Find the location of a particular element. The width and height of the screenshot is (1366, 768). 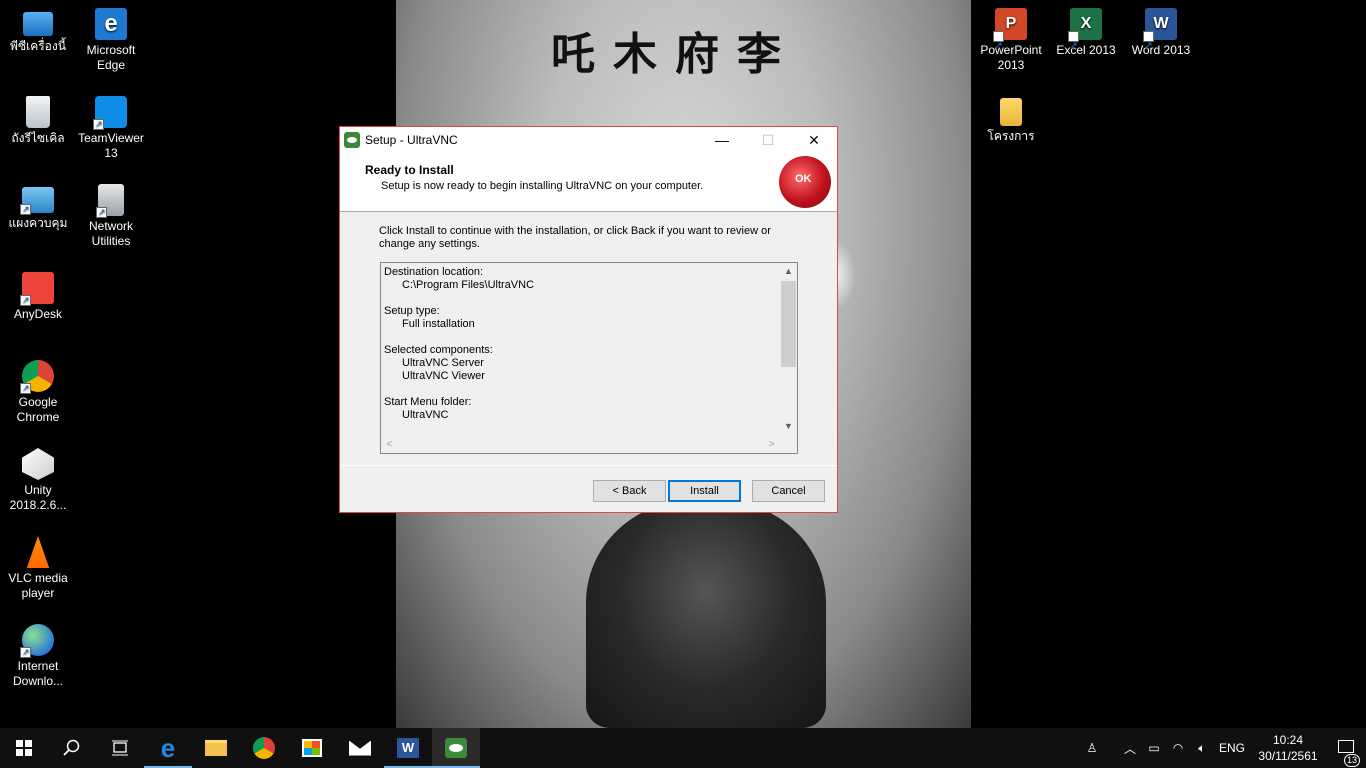

setup-type-label: Setup type: is located at coordinates (412, 311).